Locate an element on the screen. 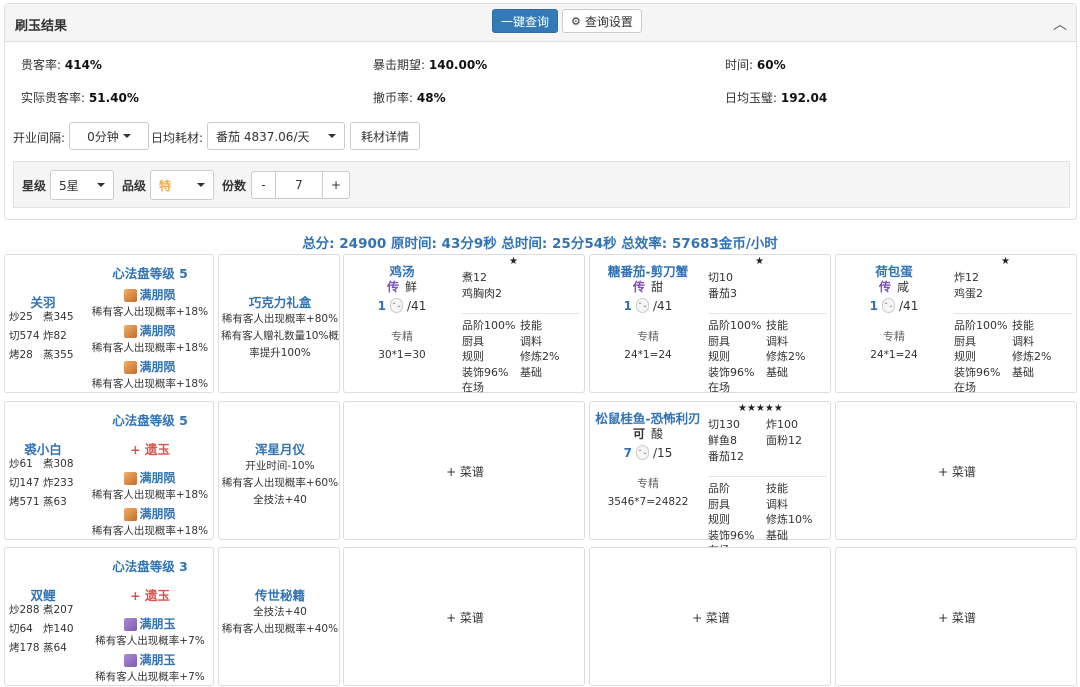 Image resolution: width=1080 pixels, height=687 pixels. equip-desc: 稀有客人出现概率+60% is located at coordinates (280, 483).